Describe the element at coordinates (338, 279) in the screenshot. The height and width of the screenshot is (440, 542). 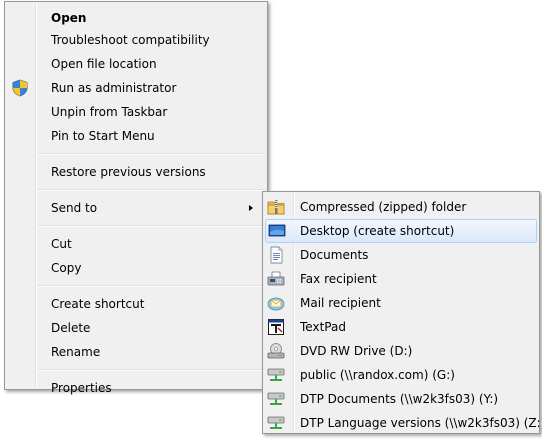
I see `submenu-item-label: Fax recipient` at that location.